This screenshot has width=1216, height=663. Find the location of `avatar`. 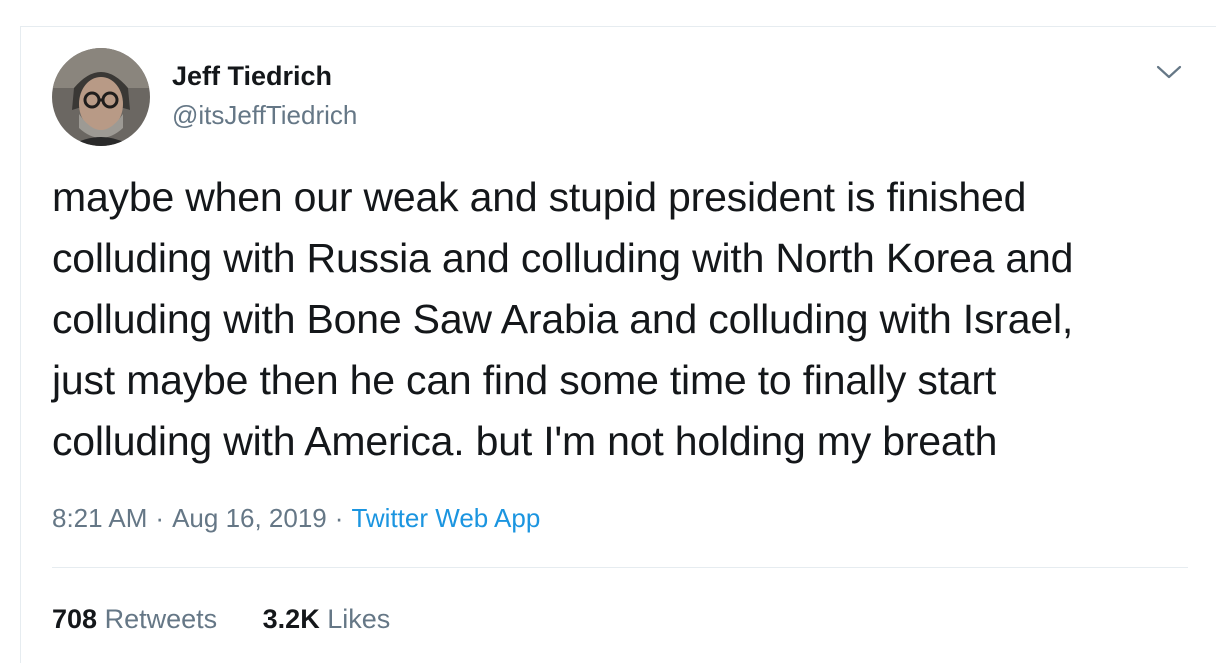

avatar is located at coordinates (101, 97).